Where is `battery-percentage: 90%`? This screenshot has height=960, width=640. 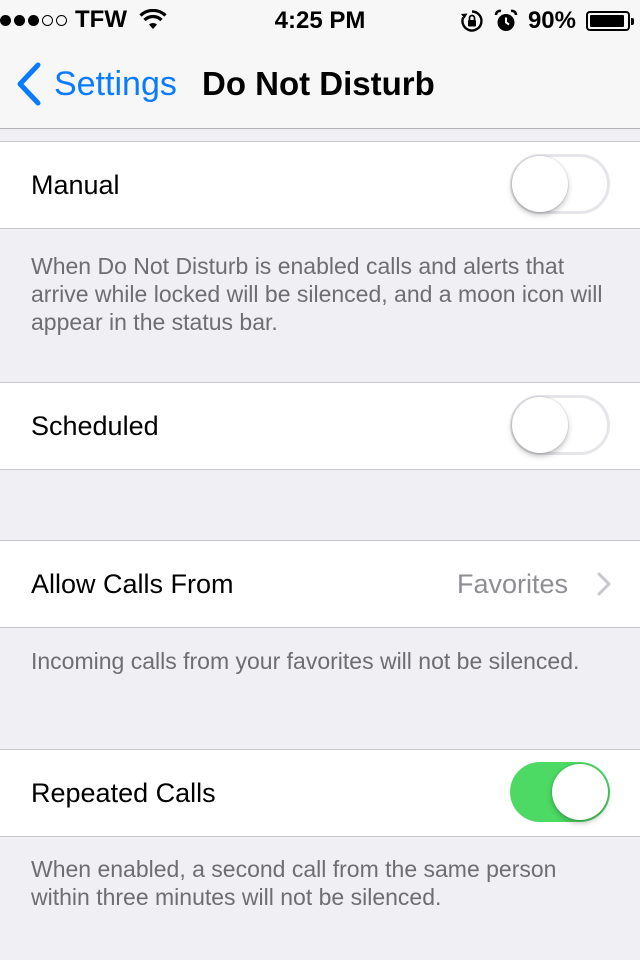 battery-percentage: 90% is located at coordinates (551, 20).